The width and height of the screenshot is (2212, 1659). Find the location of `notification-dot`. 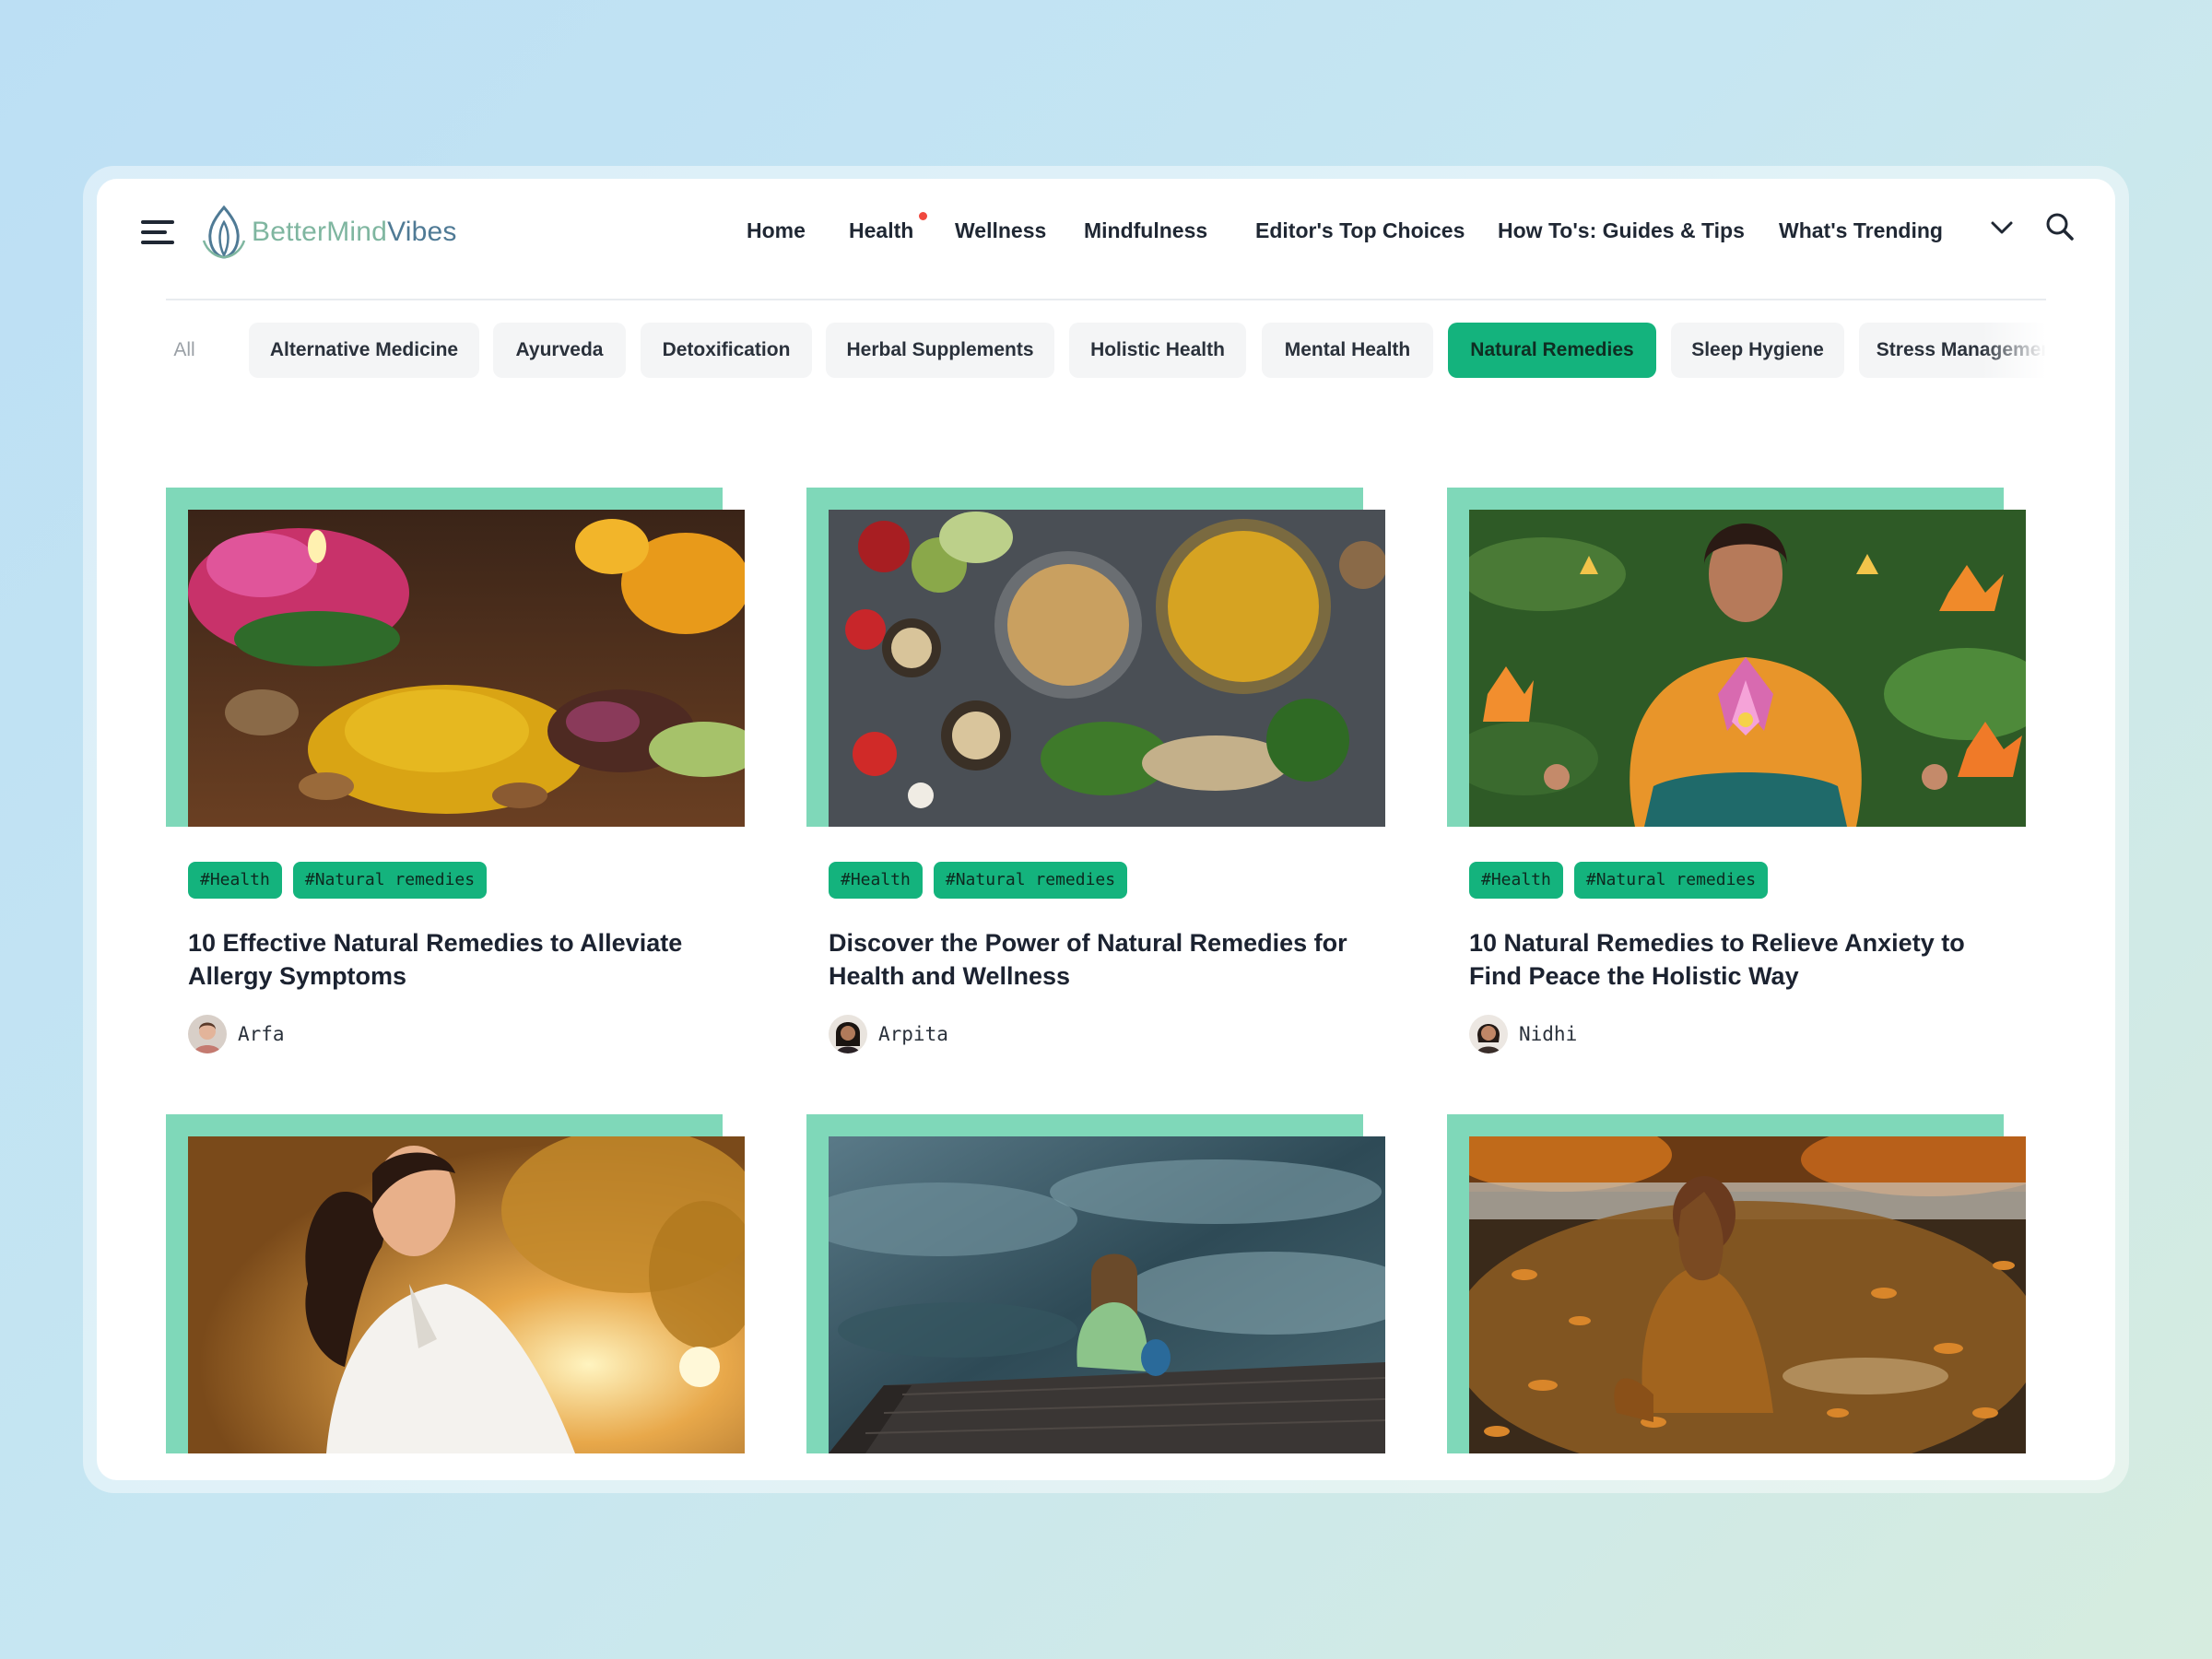

notification-dot is located at coordinates (923, 216).